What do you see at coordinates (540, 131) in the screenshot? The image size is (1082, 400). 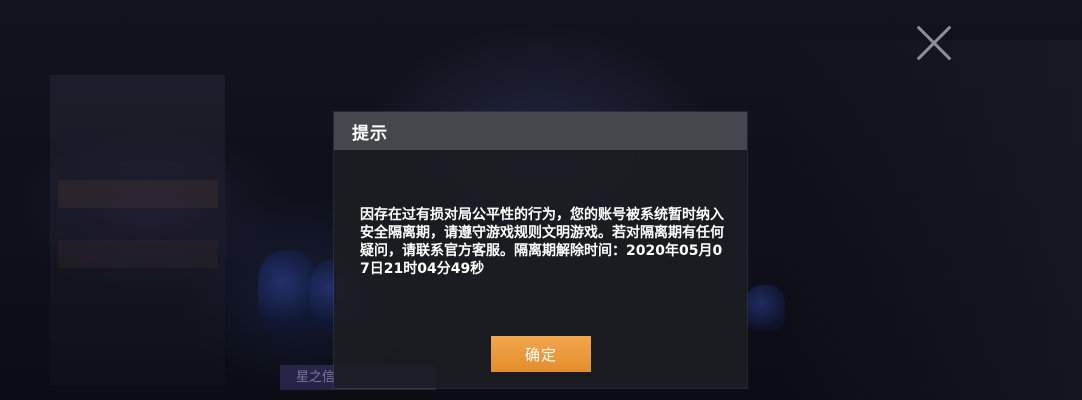 I see `dialog-header: 提示` at bounding box center [540, 131].